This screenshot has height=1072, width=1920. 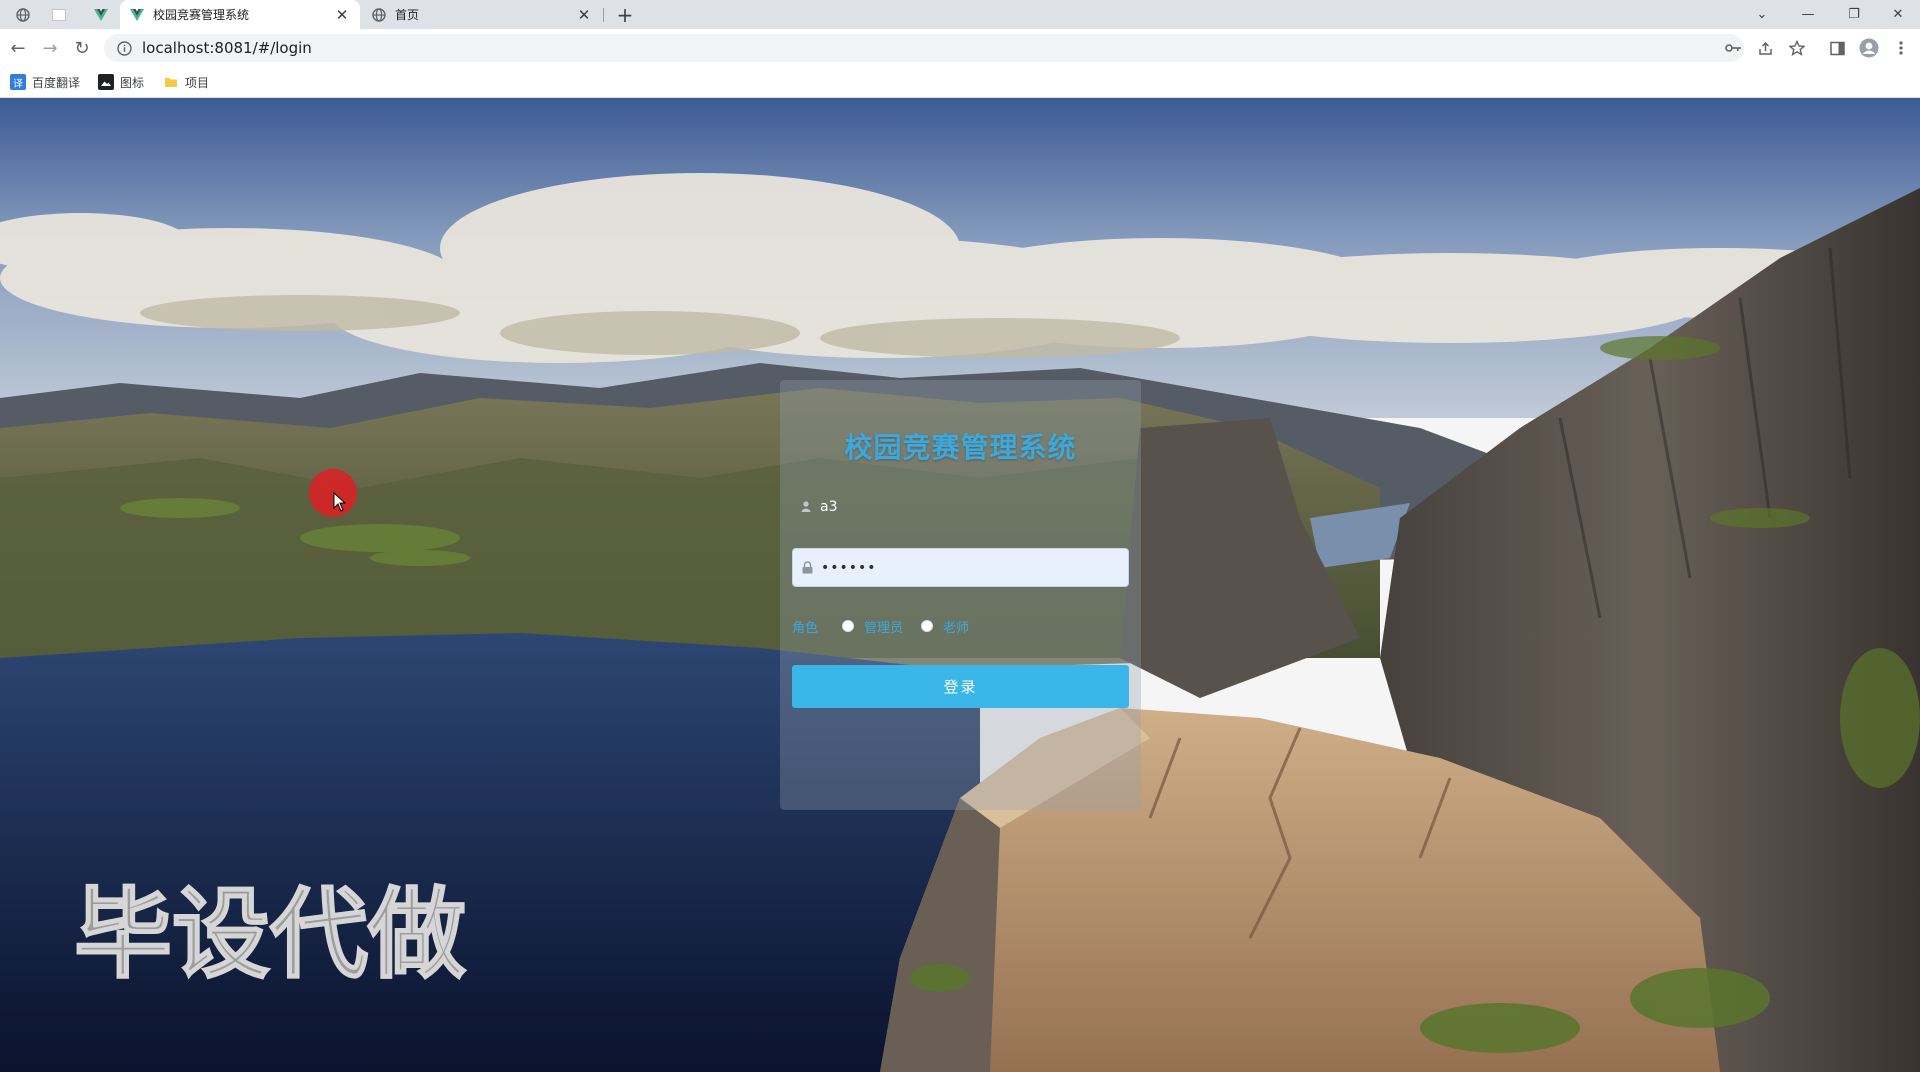 I want to click on bookmark-label: 项目, so click(x=197, y=82).